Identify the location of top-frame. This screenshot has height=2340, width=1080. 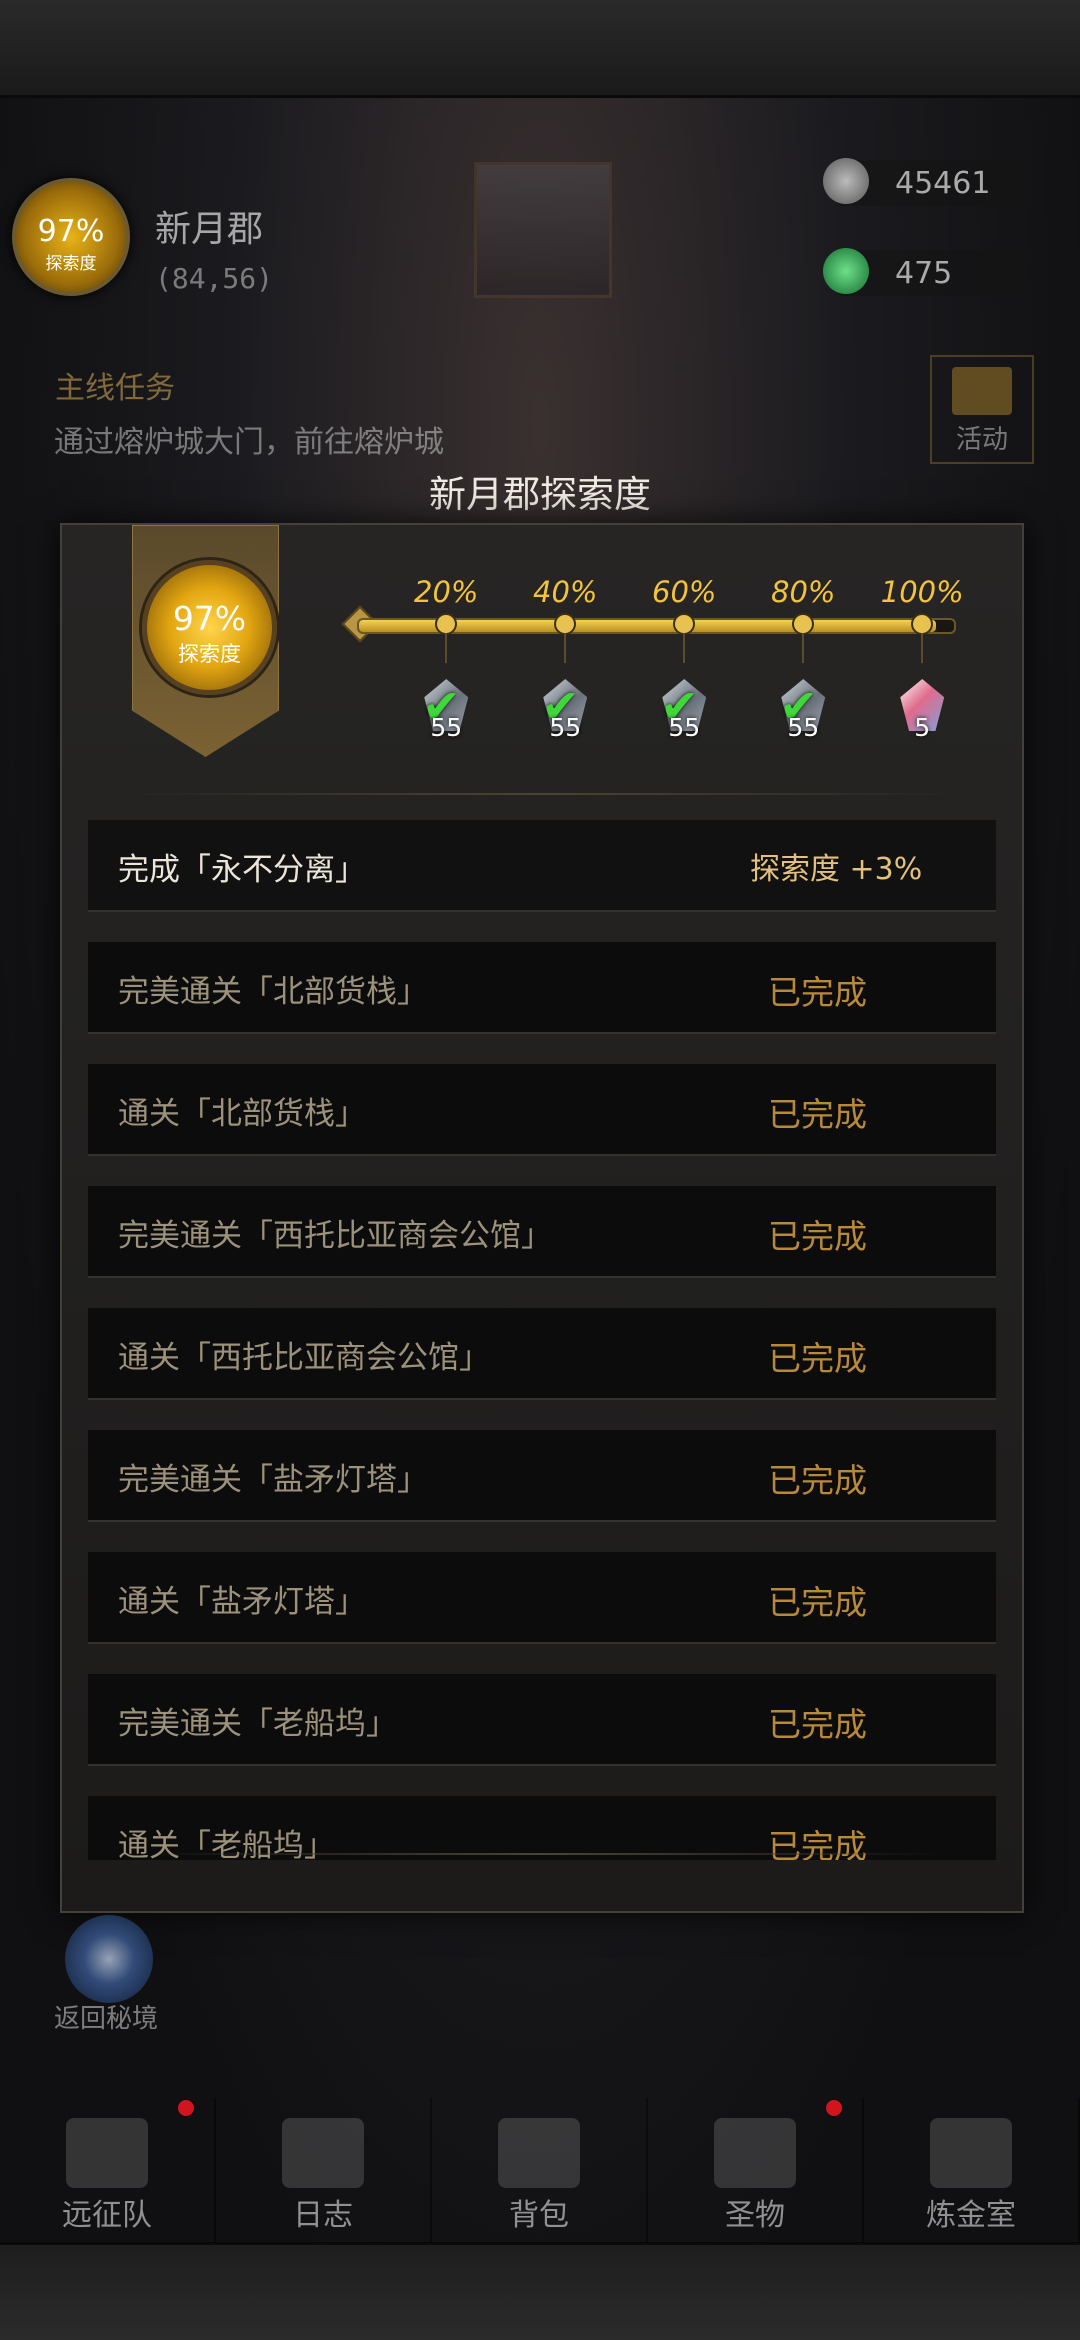
(540, 49).